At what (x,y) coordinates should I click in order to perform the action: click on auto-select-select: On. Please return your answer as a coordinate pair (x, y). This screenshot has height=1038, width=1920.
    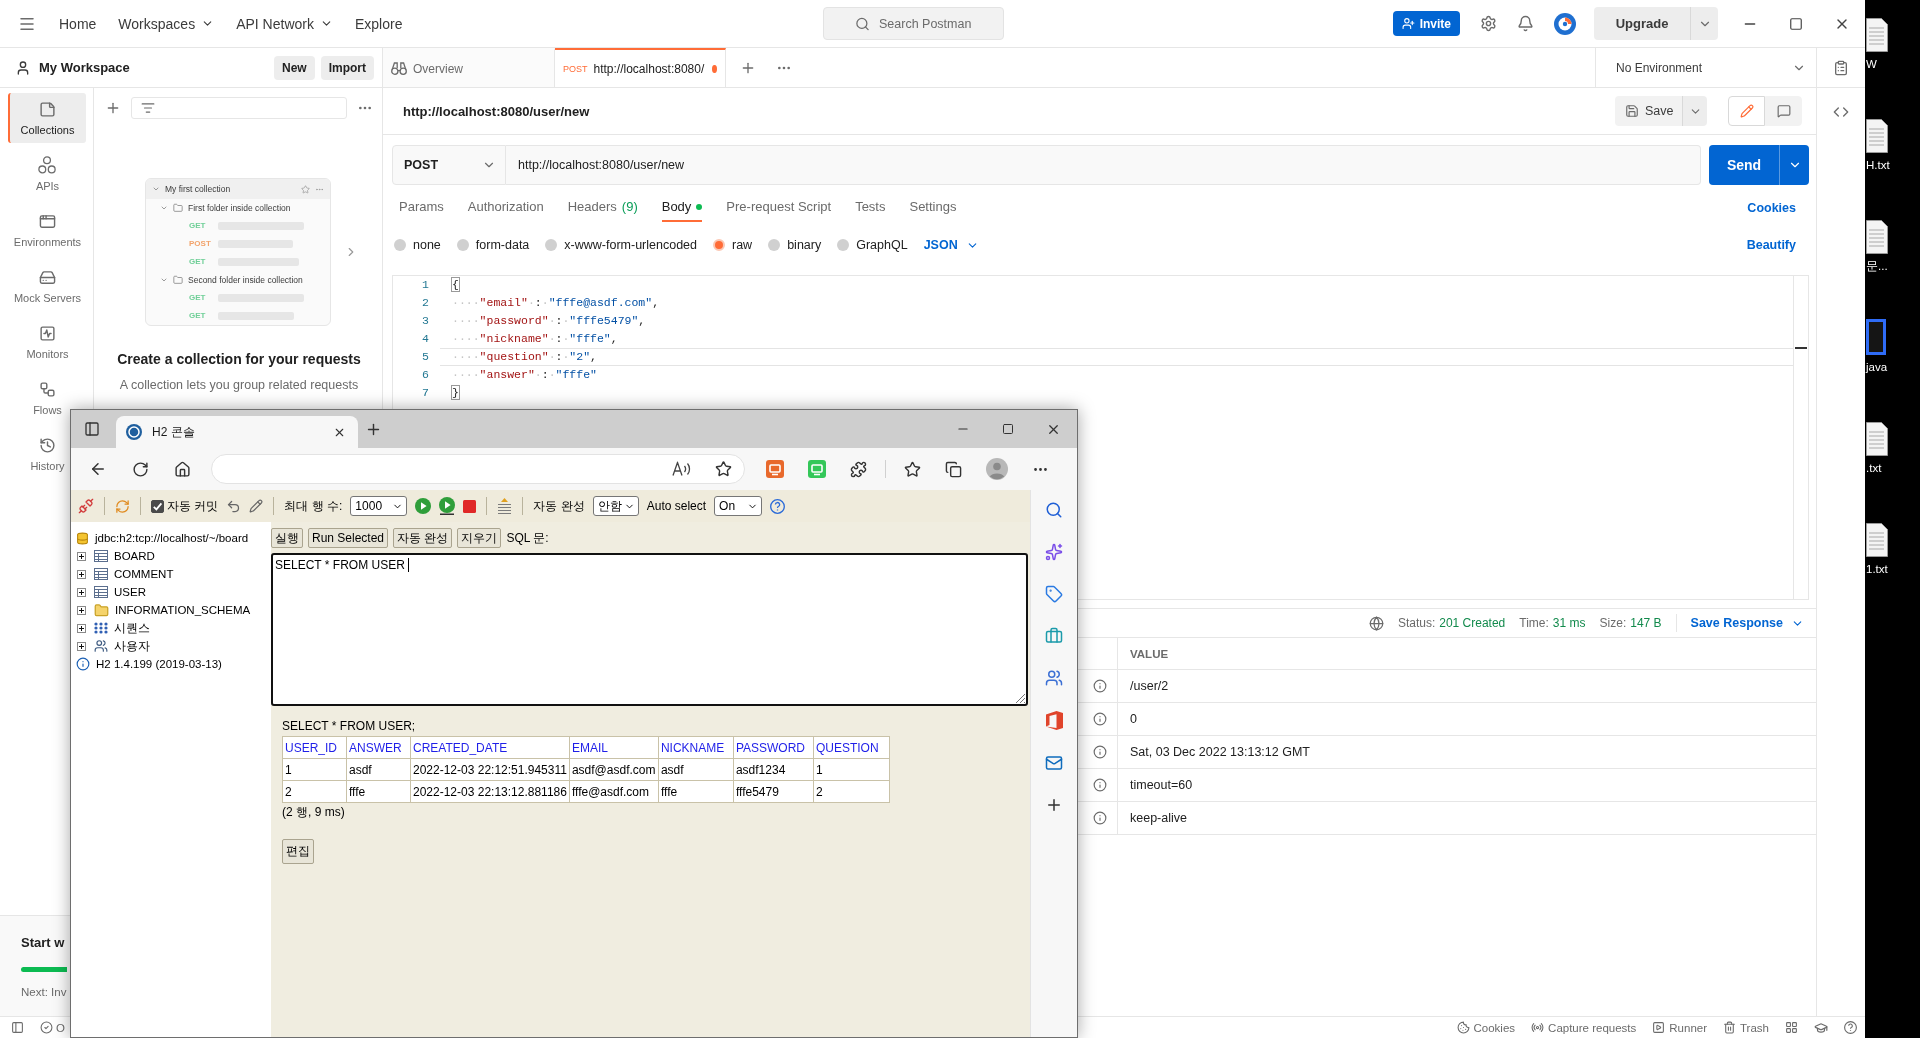
    Looking at the image, I should click on (738, 506).